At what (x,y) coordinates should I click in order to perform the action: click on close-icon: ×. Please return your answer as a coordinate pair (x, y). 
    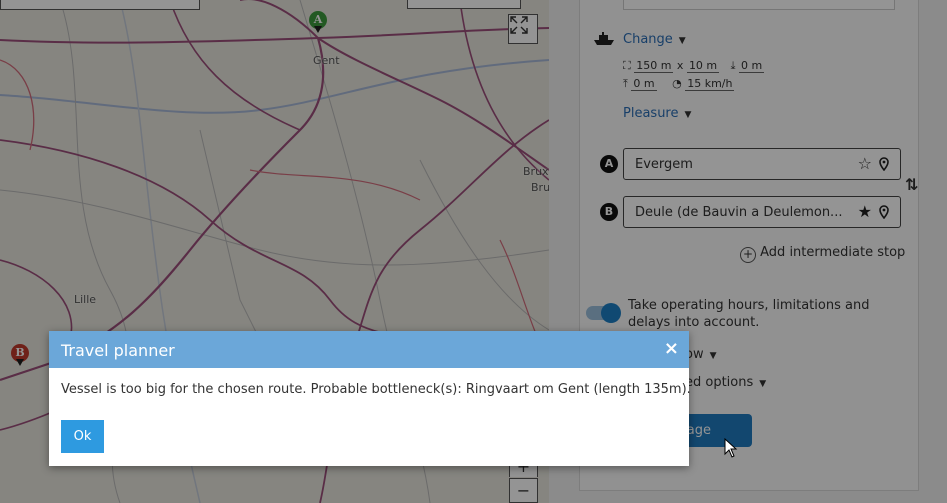
    Looking at the image, I should click on (671, 348).